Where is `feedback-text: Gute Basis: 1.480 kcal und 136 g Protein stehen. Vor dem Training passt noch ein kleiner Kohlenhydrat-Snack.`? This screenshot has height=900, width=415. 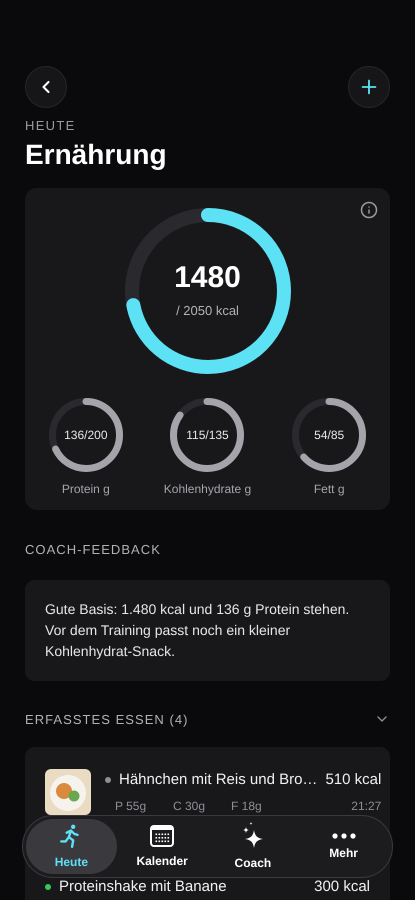 feedback-text: Gute Basis: 1.480 kcal und 136 g Protein stehen. Vor dem Training passt noch ein kleiner Kohlenhydrat-Snack. is located at coordinates (197, 630).